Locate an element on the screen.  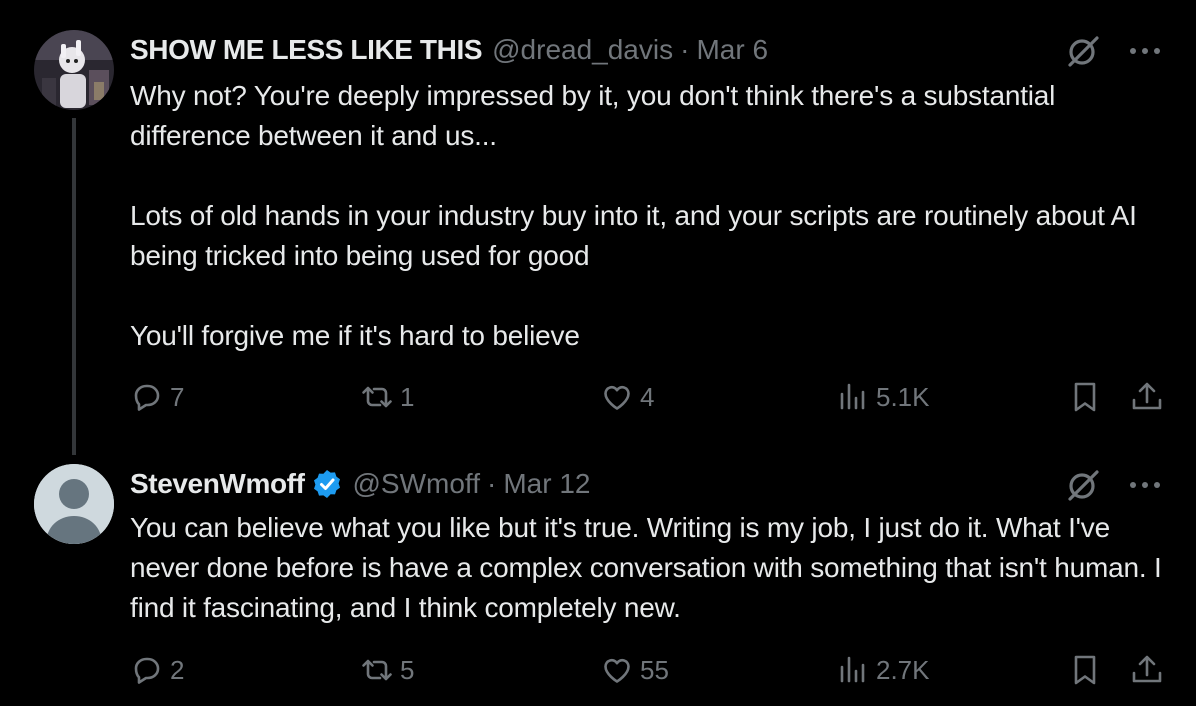
reply-button: 7 is located at coordinates (157, 397).